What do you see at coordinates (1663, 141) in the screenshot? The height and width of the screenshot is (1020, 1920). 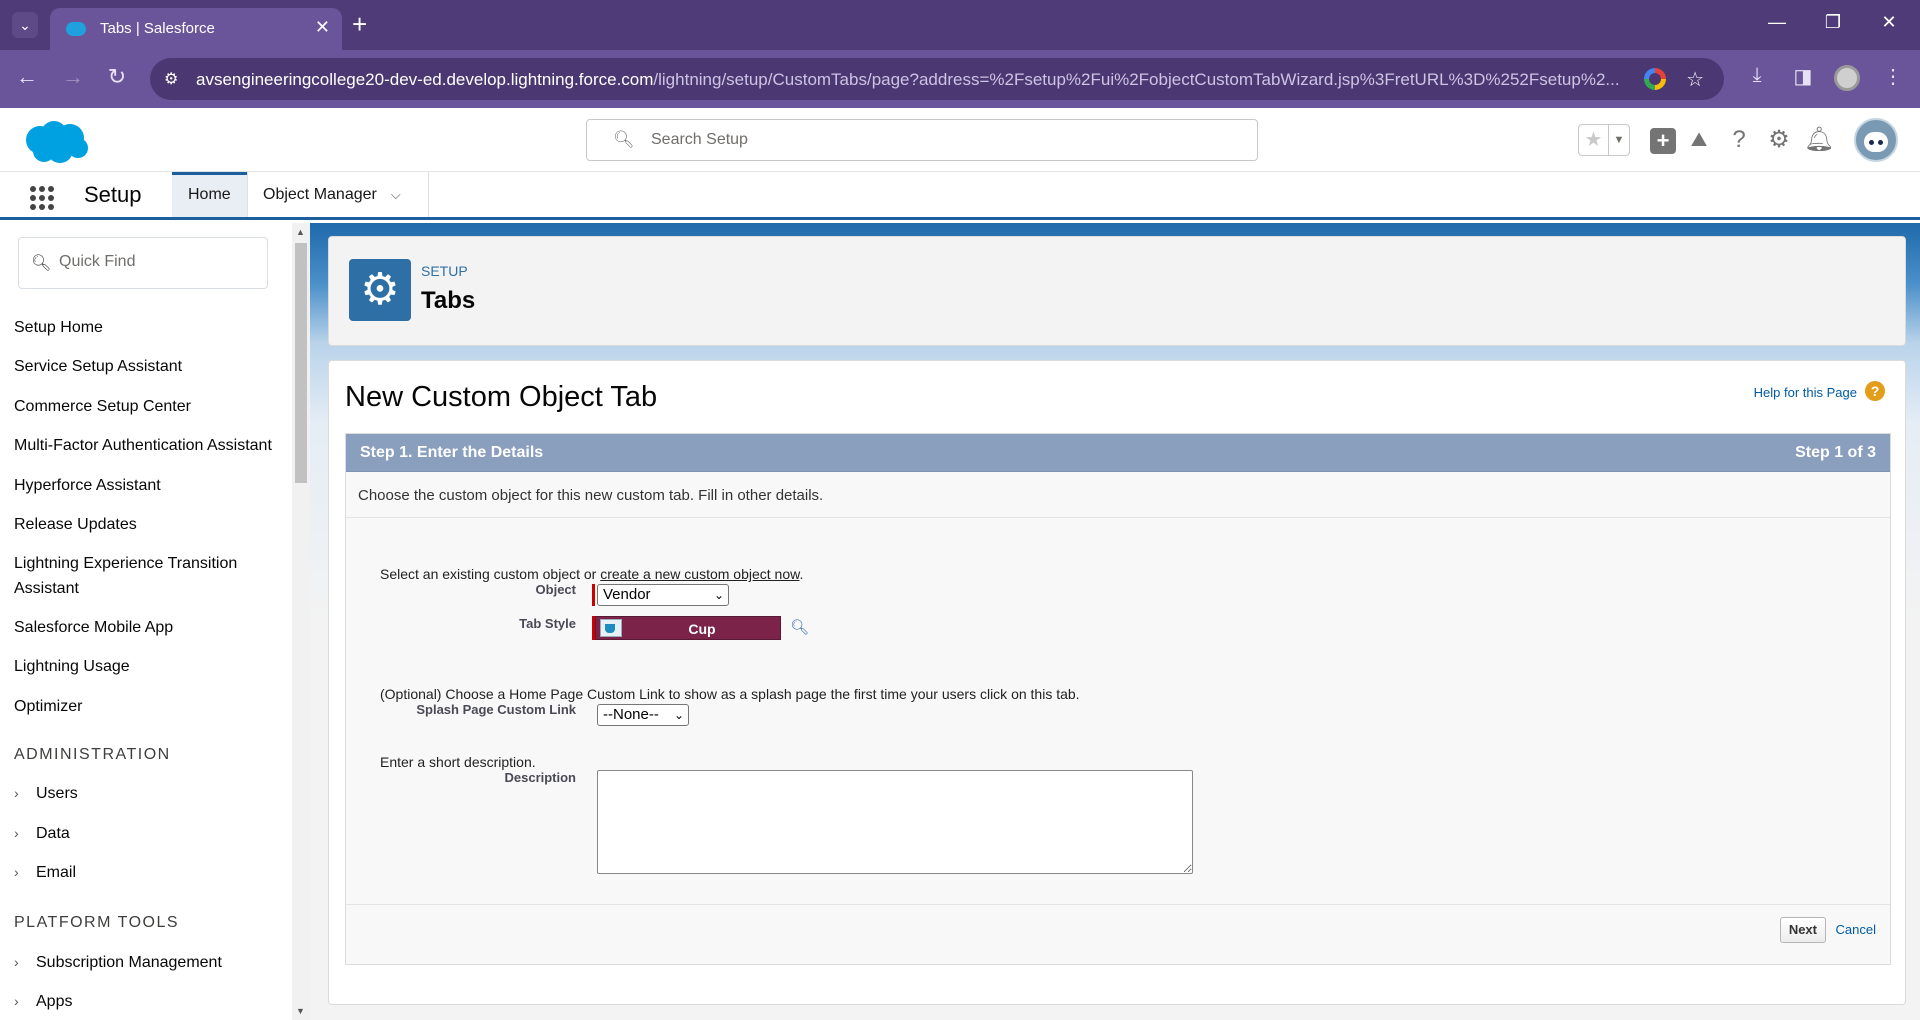 I see `global-actions-add-icon: +` at bounding box center [1663, 141].